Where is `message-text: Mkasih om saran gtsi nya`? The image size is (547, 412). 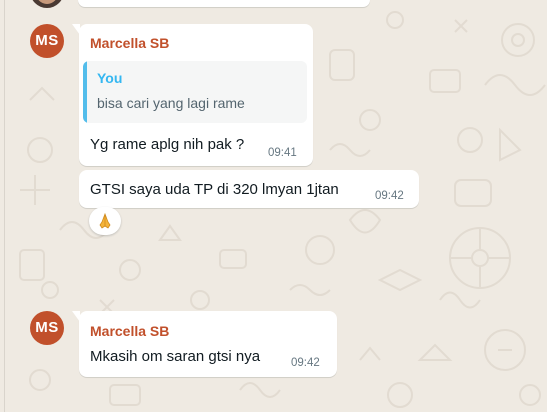
message-text: Mkasih om saran gtsi nya is located at coordinates (175, 356).